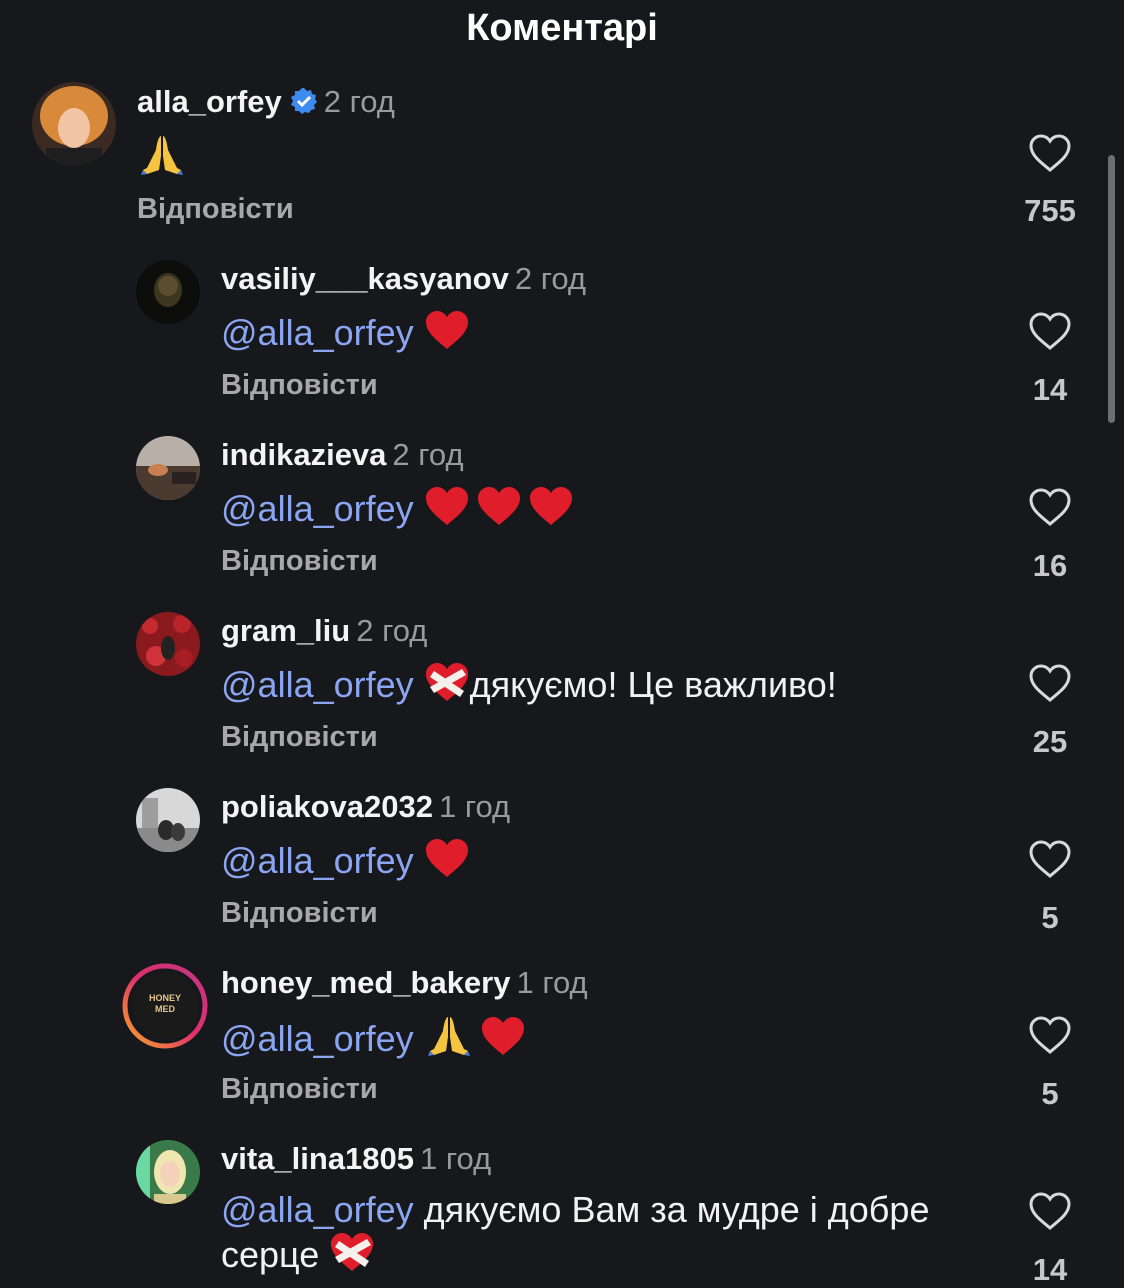  I want to click on comment-body: дякуємо! Це важливо!, so click(653, 684).